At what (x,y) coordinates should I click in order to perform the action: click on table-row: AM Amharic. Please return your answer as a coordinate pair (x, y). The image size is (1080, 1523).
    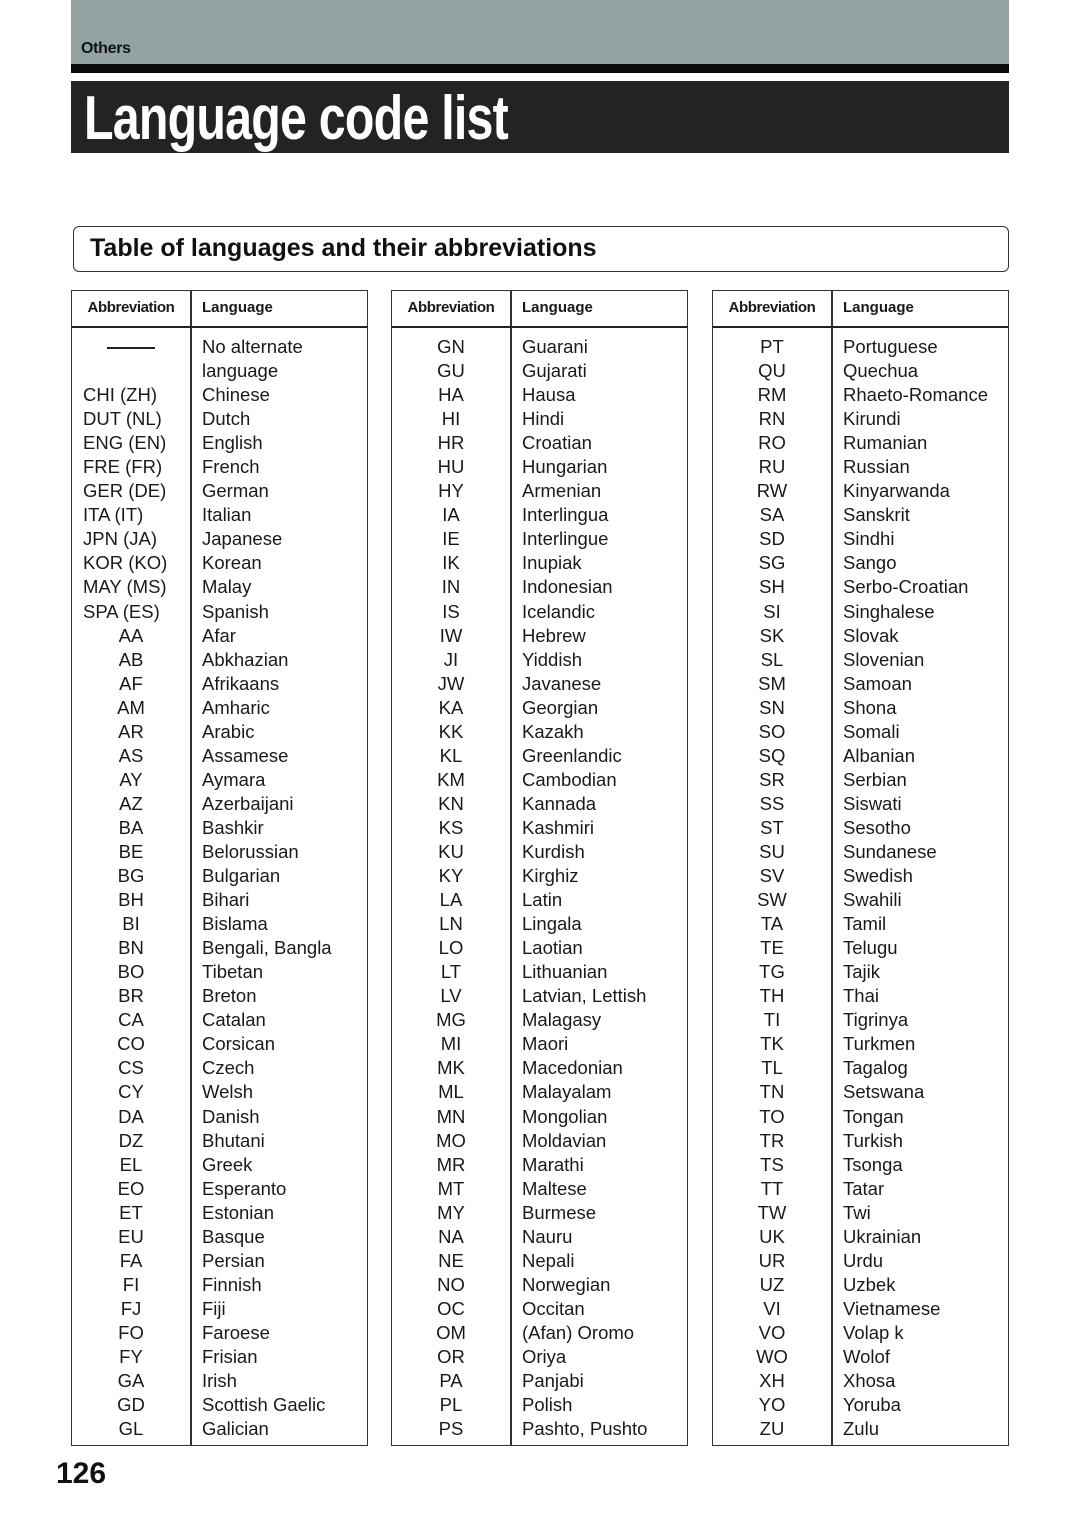
    Looking at the image, I should click on (219, 708).